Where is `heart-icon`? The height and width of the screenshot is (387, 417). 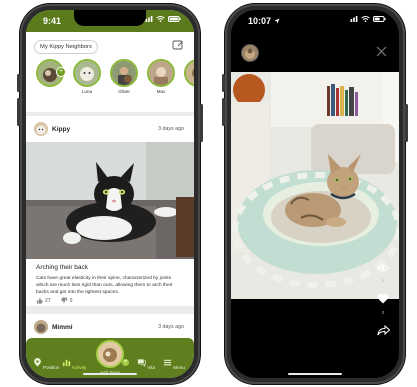
heart-icon is located at coordinates (383, 298).